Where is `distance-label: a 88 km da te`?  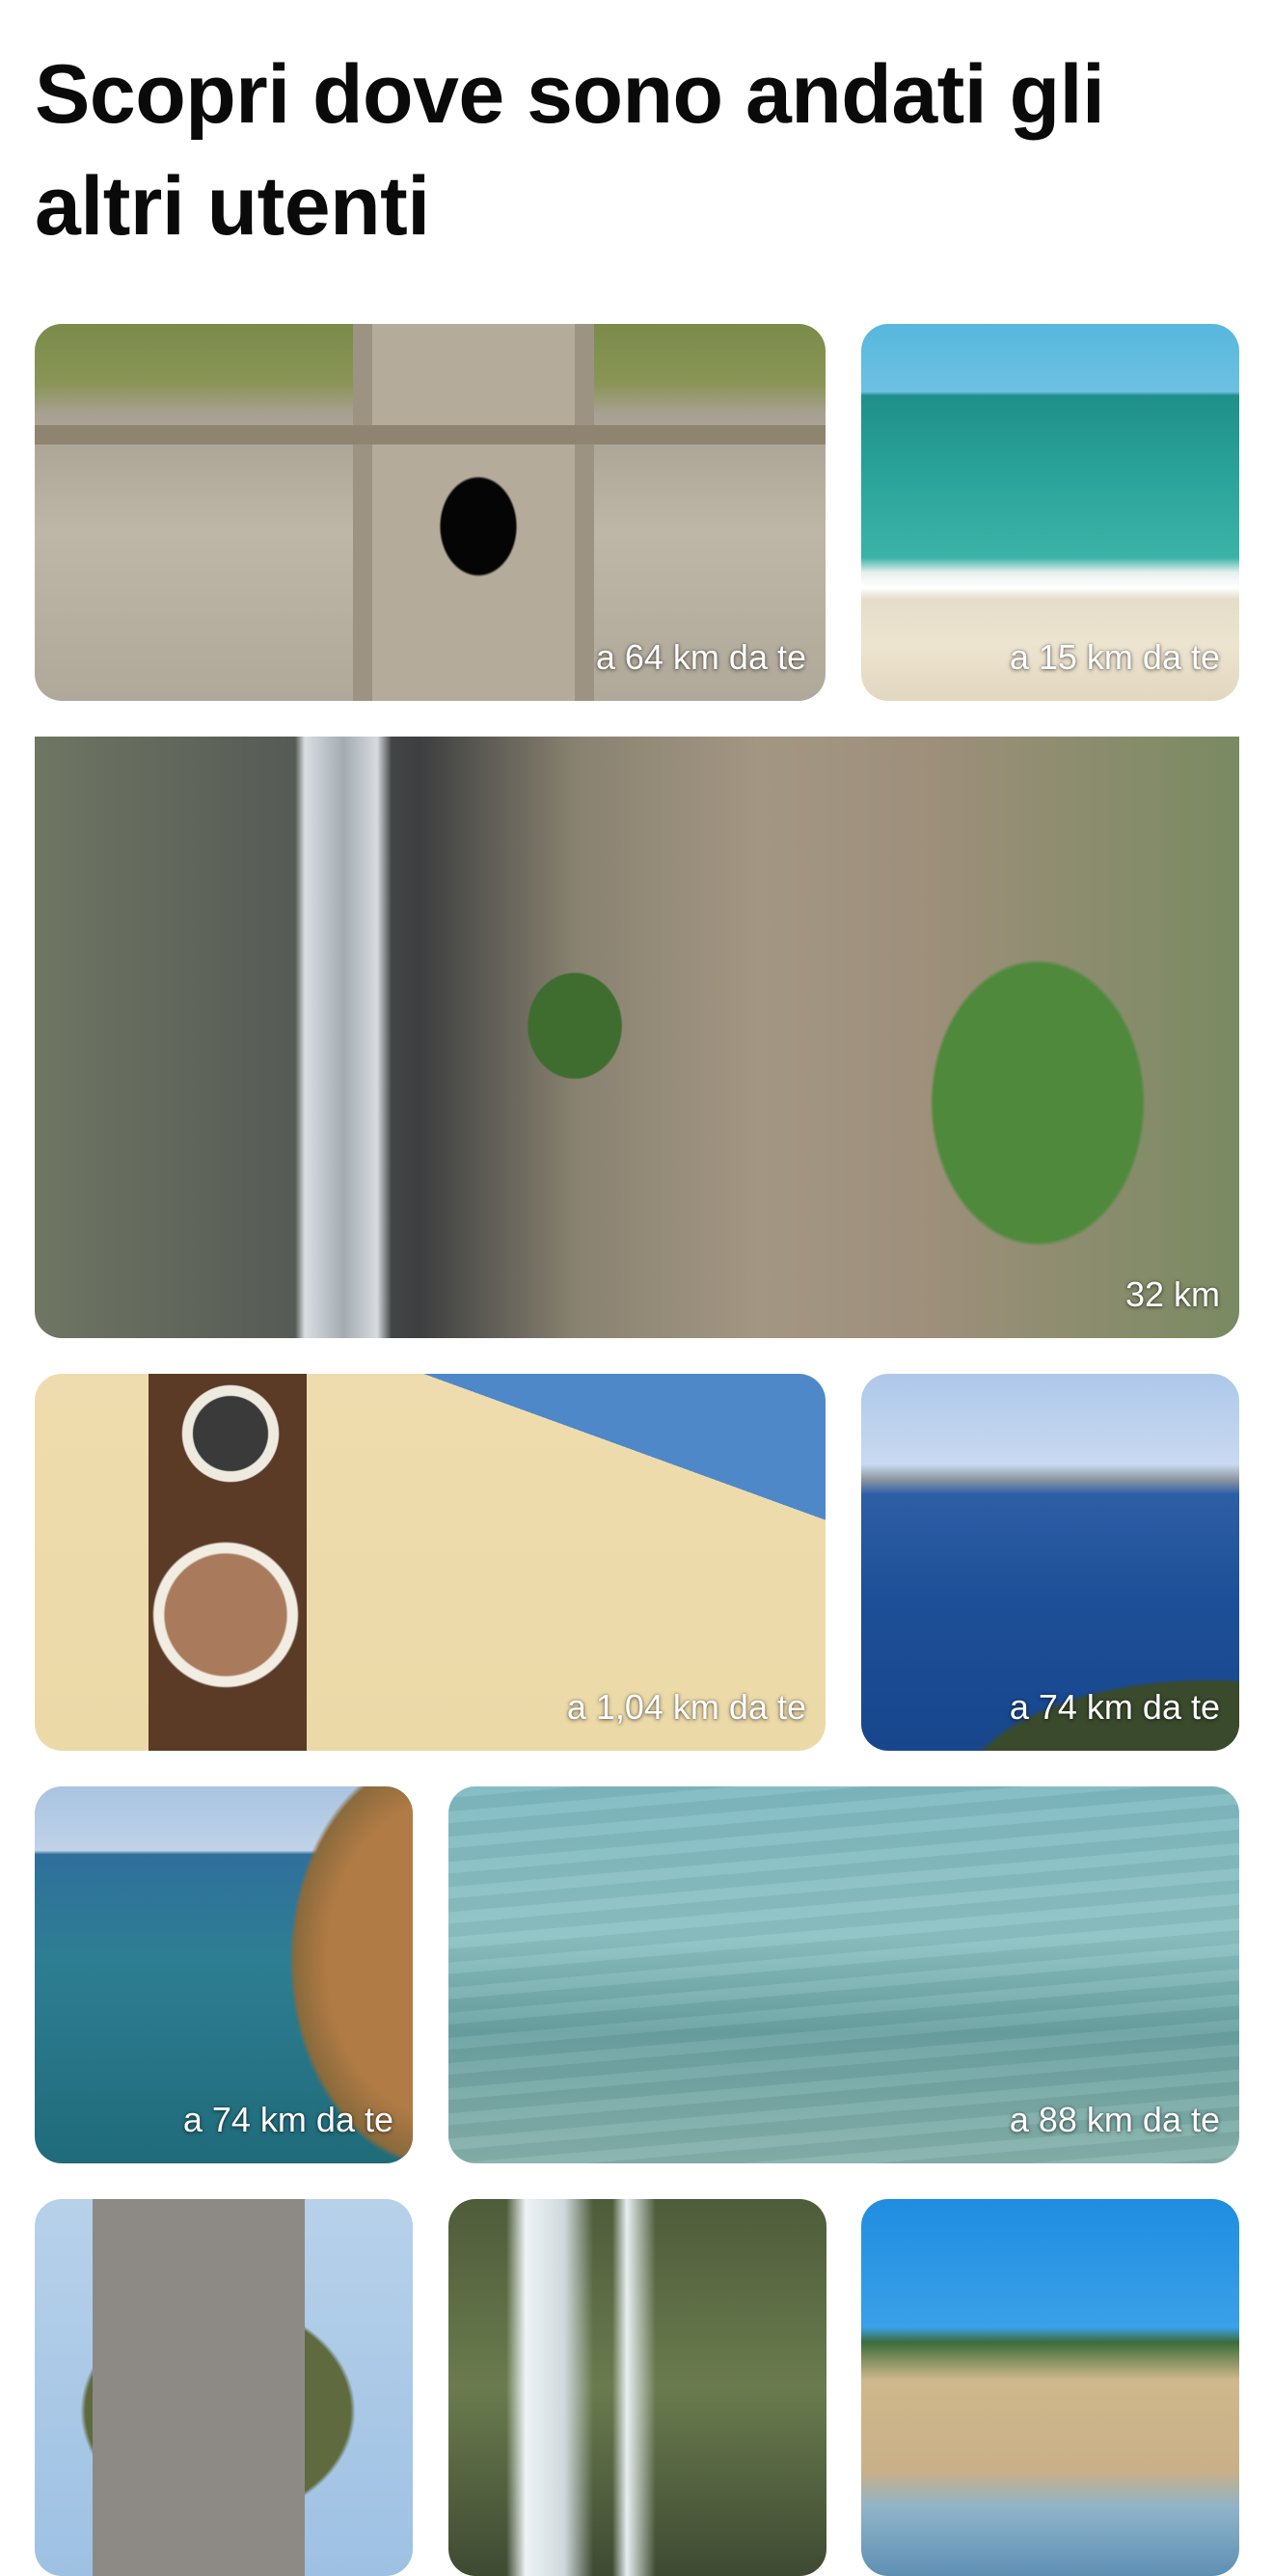 distance-label: a 88 km da te is located at coordinates (1115, 2119).